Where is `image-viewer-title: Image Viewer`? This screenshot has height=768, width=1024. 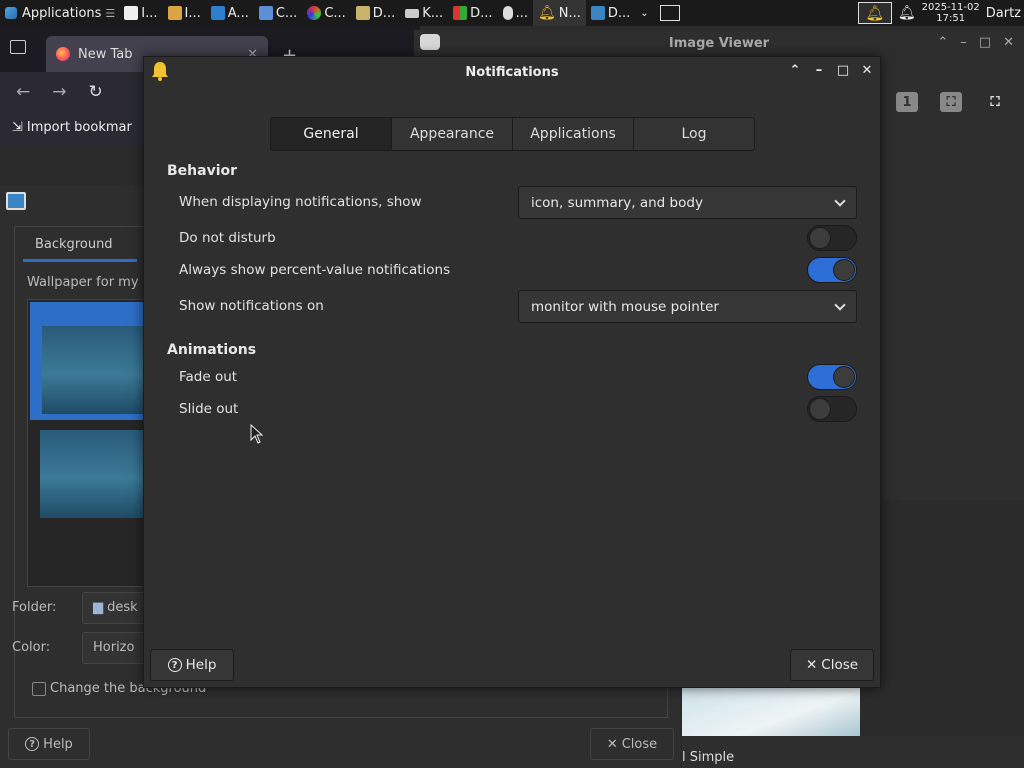 image-viewer-title: Image Viewer is located at coordinates (719, 43).